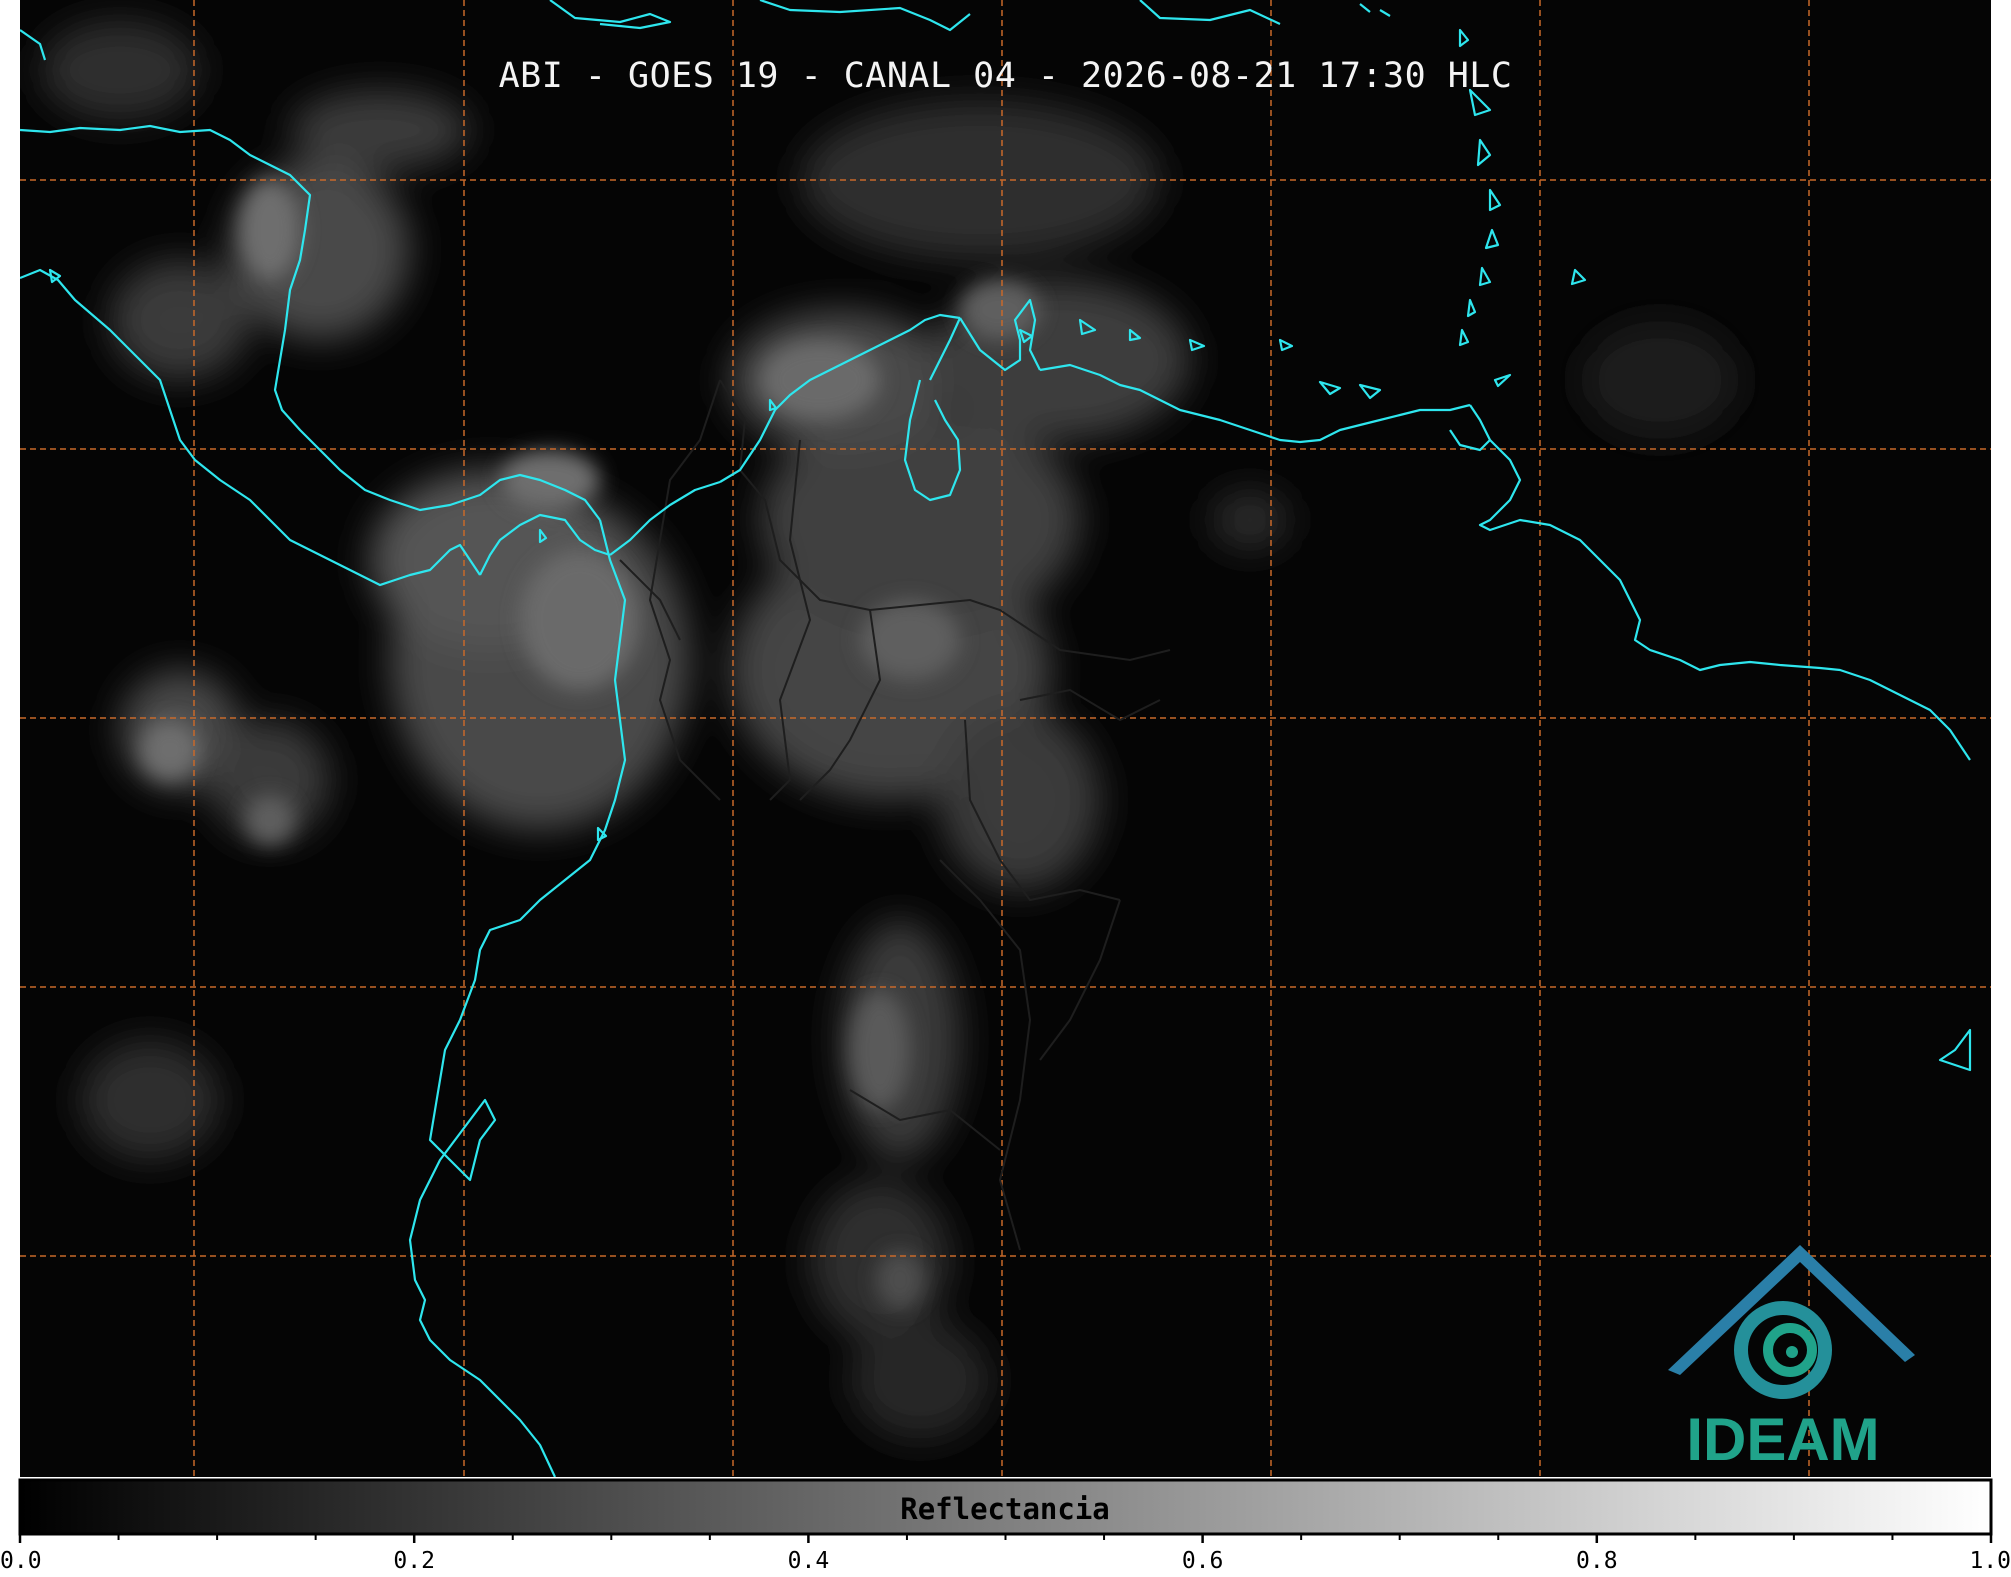 Image resolution: width=2011 pixels, height=1577 pixels. I want to click on logo-spiral-center, so click(1792, 1352).